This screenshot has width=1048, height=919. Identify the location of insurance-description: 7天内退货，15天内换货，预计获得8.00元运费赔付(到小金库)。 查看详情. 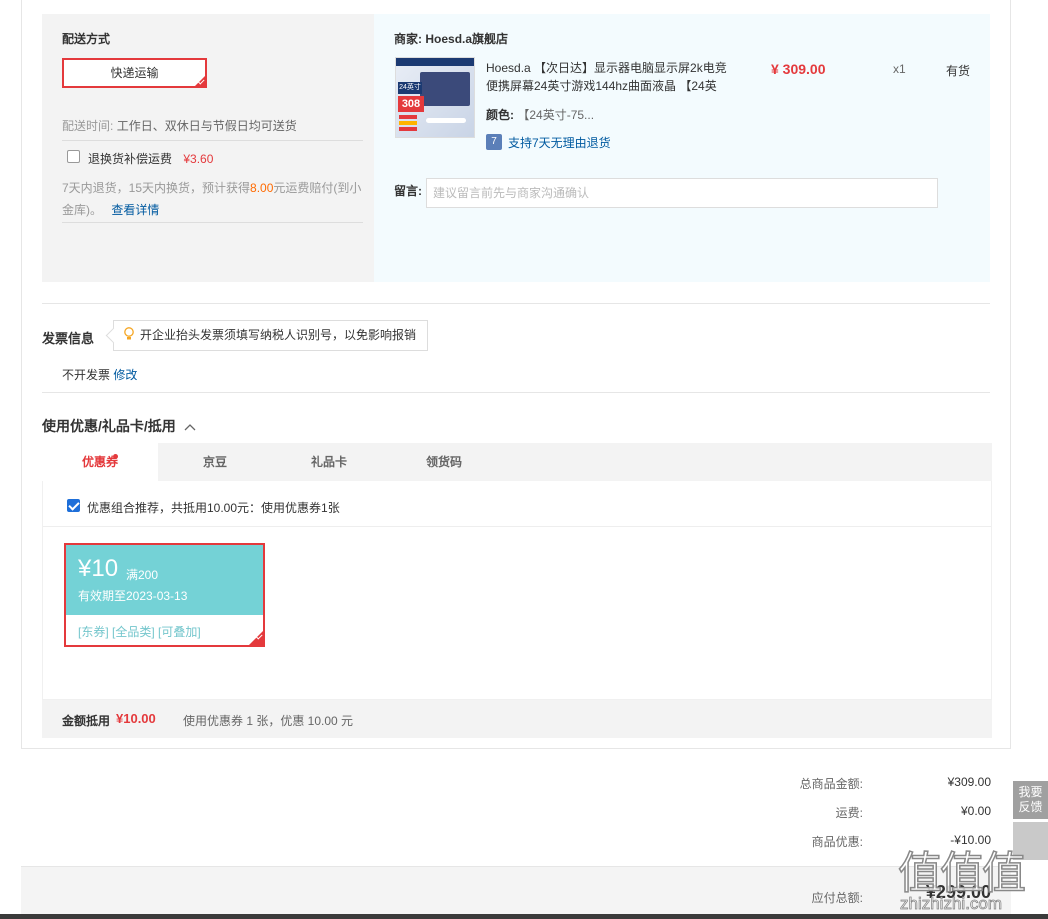
(212, 199).